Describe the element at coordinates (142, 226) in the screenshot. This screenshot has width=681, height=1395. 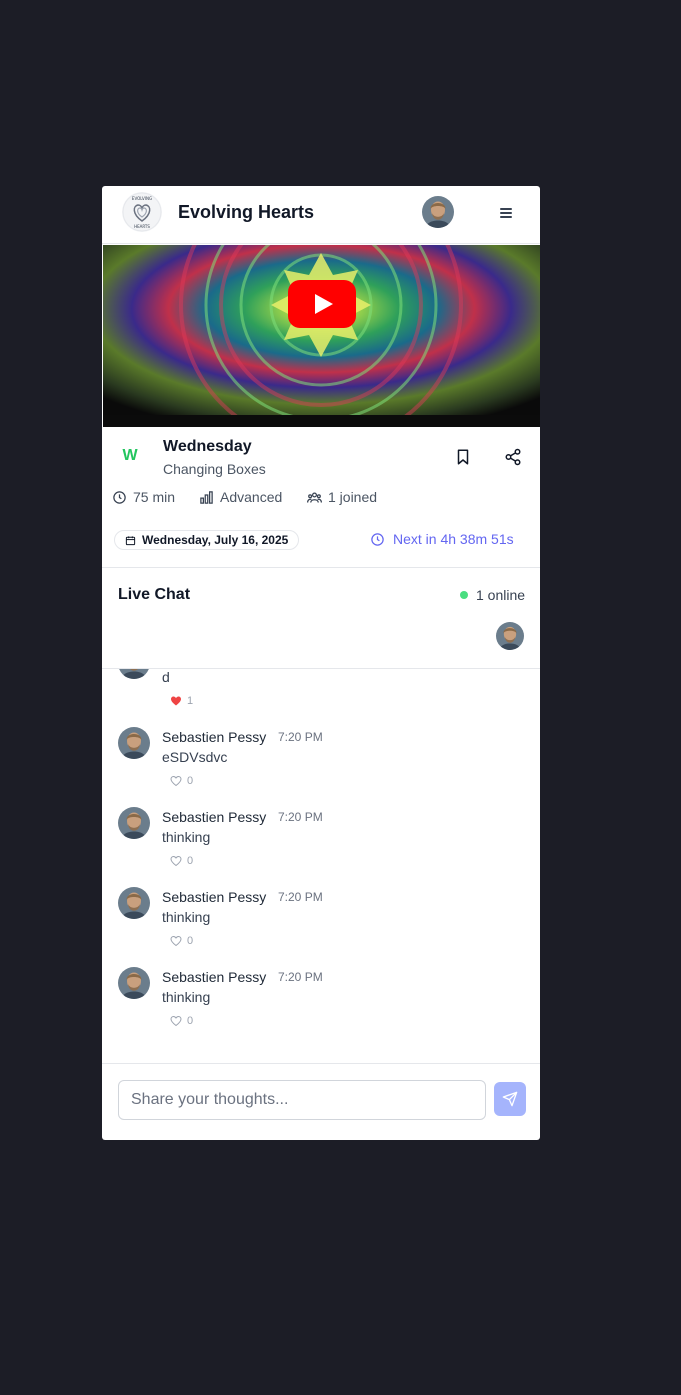
I see `svg-text: HEARTS` at that location.